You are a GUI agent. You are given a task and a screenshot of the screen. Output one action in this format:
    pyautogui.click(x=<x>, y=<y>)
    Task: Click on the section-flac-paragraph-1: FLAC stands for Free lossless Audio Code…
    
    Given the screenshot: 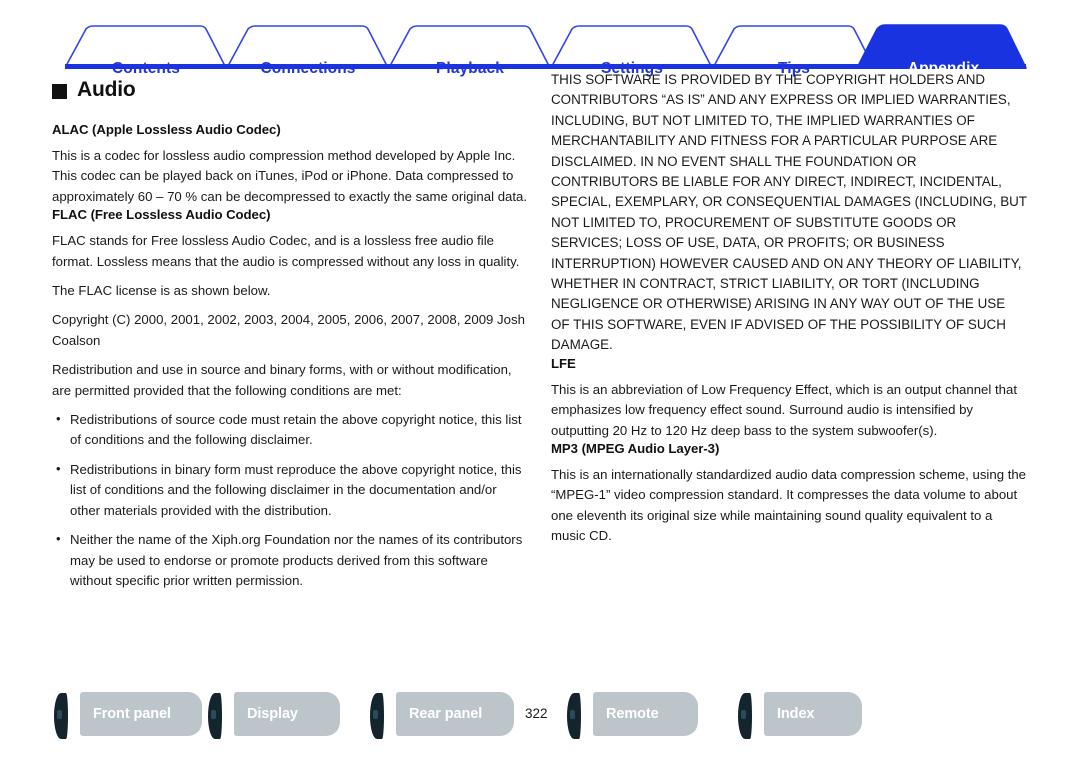 What is the action you would take?
    pyautogui.click(x=286, y=251)
    